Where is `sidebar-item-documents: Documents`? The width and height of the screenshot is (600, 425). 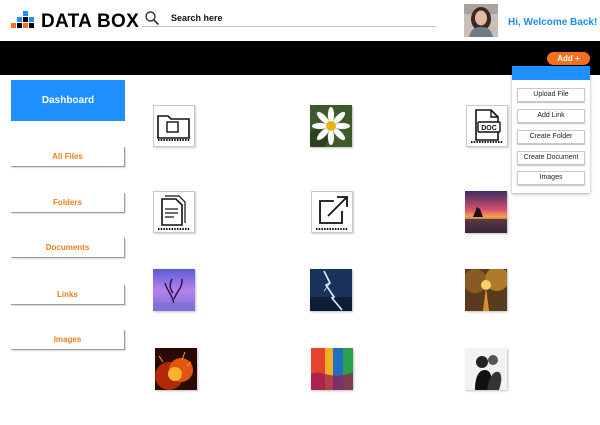
sidebar-item-documents: Documents is located at coordinates (68, 248).